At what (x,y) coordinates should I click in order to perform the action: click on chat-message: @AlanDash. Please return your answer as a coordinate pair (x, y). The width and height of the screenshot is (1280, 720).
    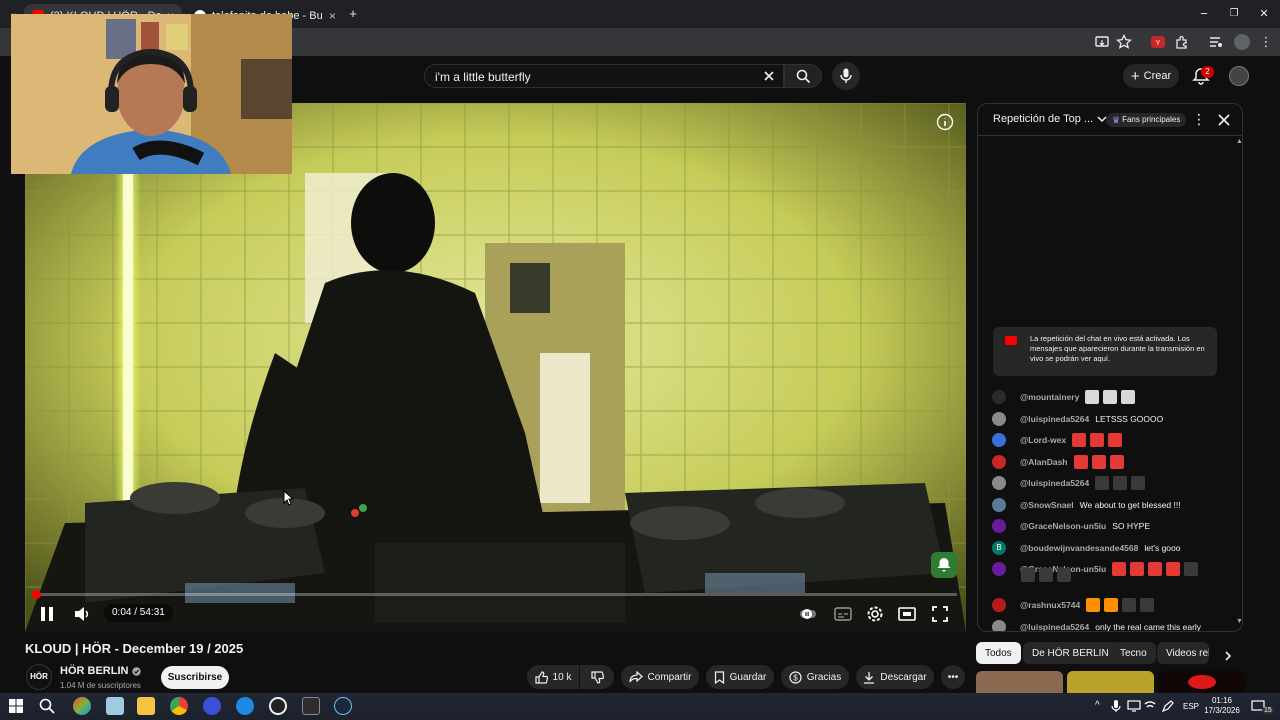
    Looking at the image, I should click on (1060, 462).